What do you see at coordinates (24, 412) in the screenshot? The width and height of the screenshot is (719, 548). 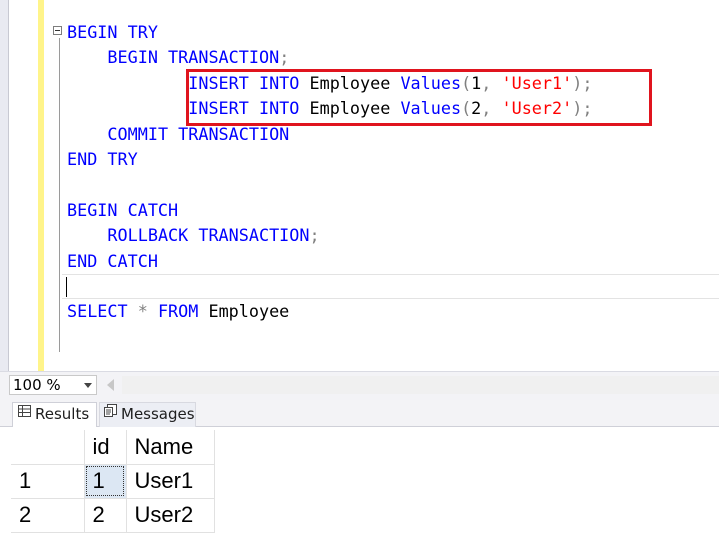 I see `grid-icon` at bounding box center [24, 412].